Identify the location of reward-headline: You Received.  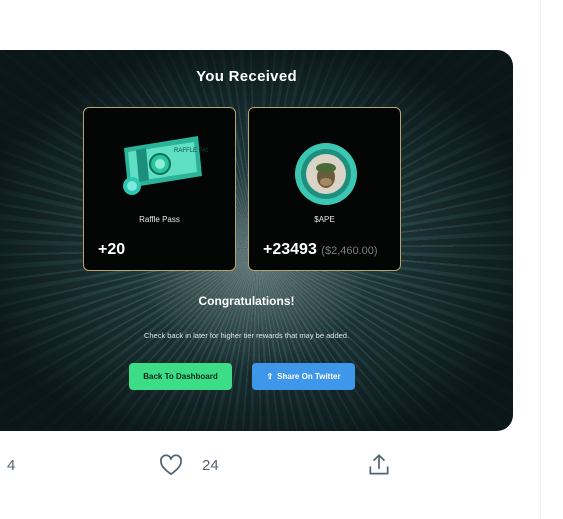
(246, 76).